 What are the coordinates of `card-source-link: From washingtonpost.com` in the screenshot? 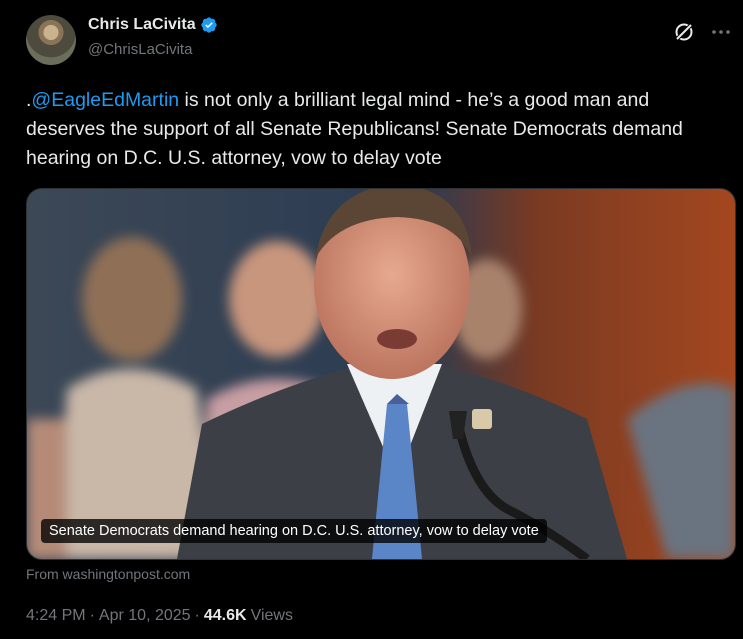 It's located at (108, 574).